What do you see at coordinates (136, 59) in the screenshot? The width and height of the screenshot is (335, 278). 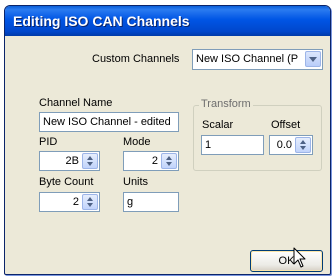 I see `custom-channels-label: Custom Channels` at bounding box center [136, 59].